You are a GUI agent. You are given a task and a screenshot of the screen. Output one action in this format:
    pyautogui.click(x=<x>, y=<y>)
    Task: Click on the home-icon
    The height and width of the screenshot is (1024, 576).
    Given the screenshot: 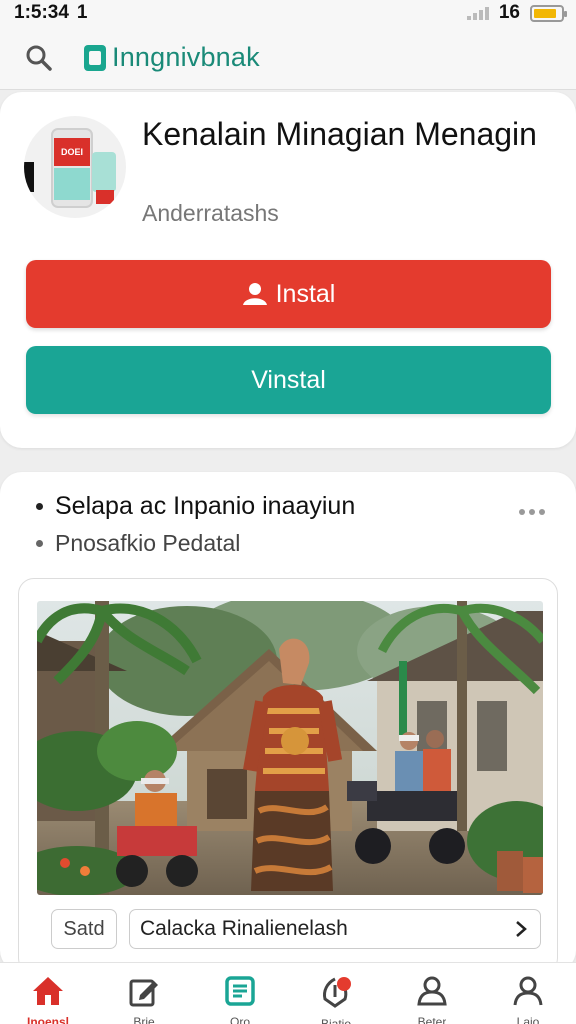 What is the action you would take?
    pyautogui.click(x=48, y=991)
    